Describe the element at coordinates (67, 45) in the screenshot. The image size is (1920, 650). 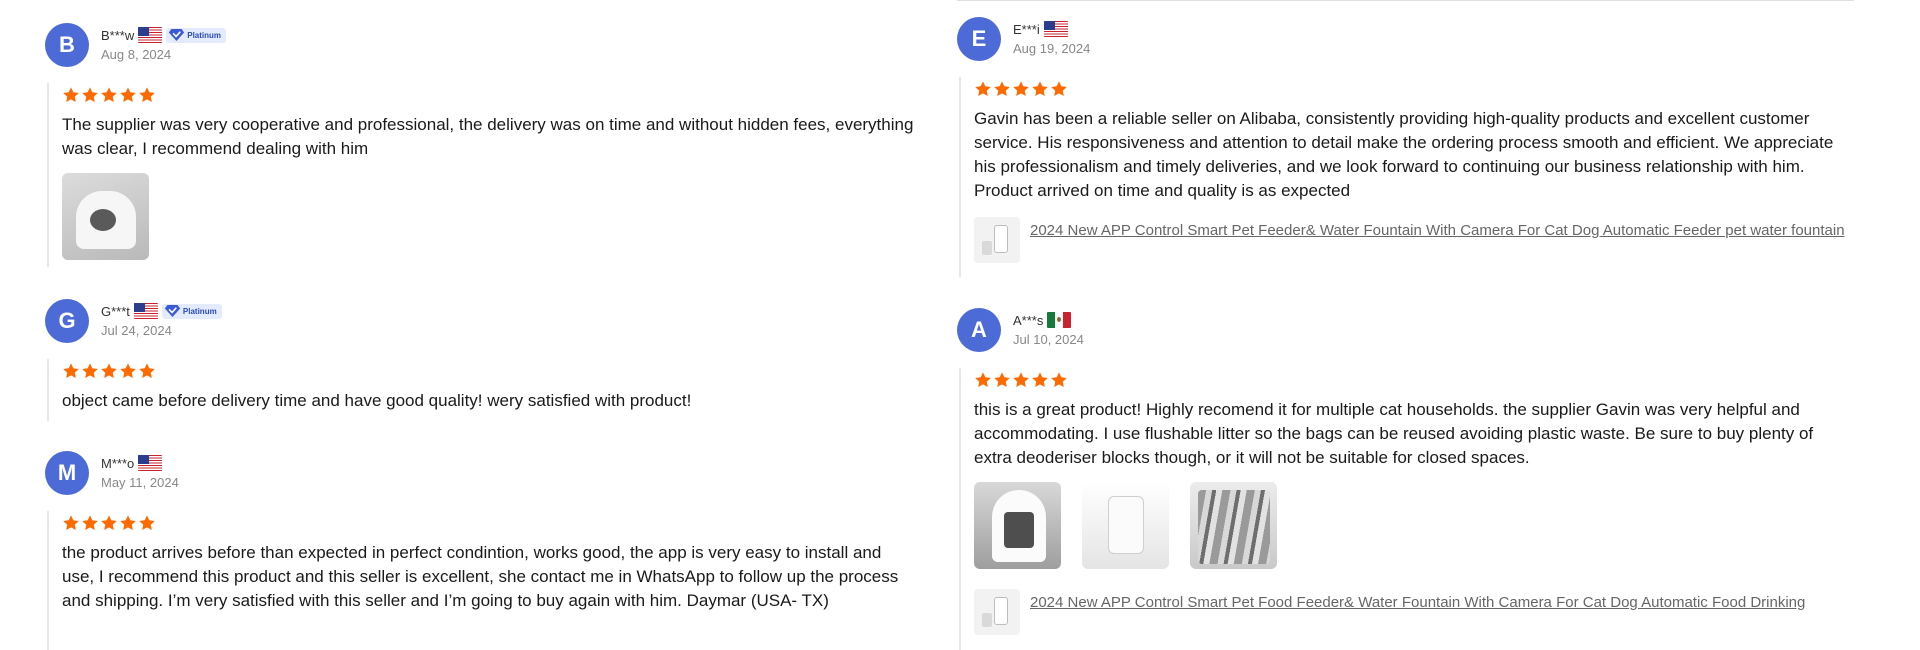
I see `avatar: B` at that location.